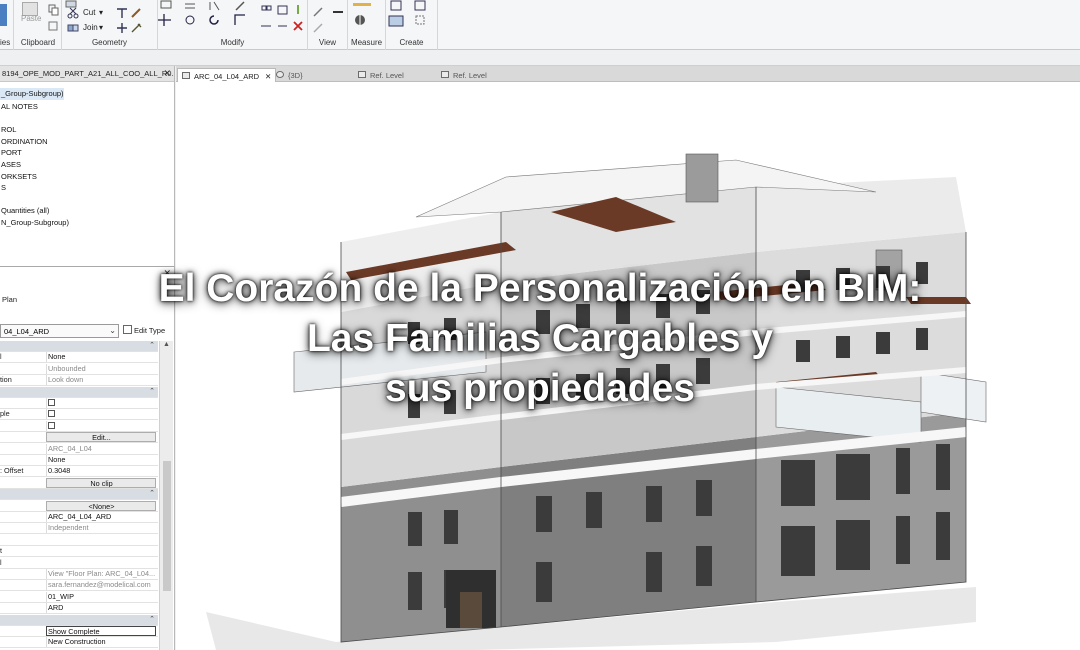  What do you see at coordinates (109, 42) in the screenshot?
I see `group-label-geometry: Geometry` at bounding box center [109, 42].